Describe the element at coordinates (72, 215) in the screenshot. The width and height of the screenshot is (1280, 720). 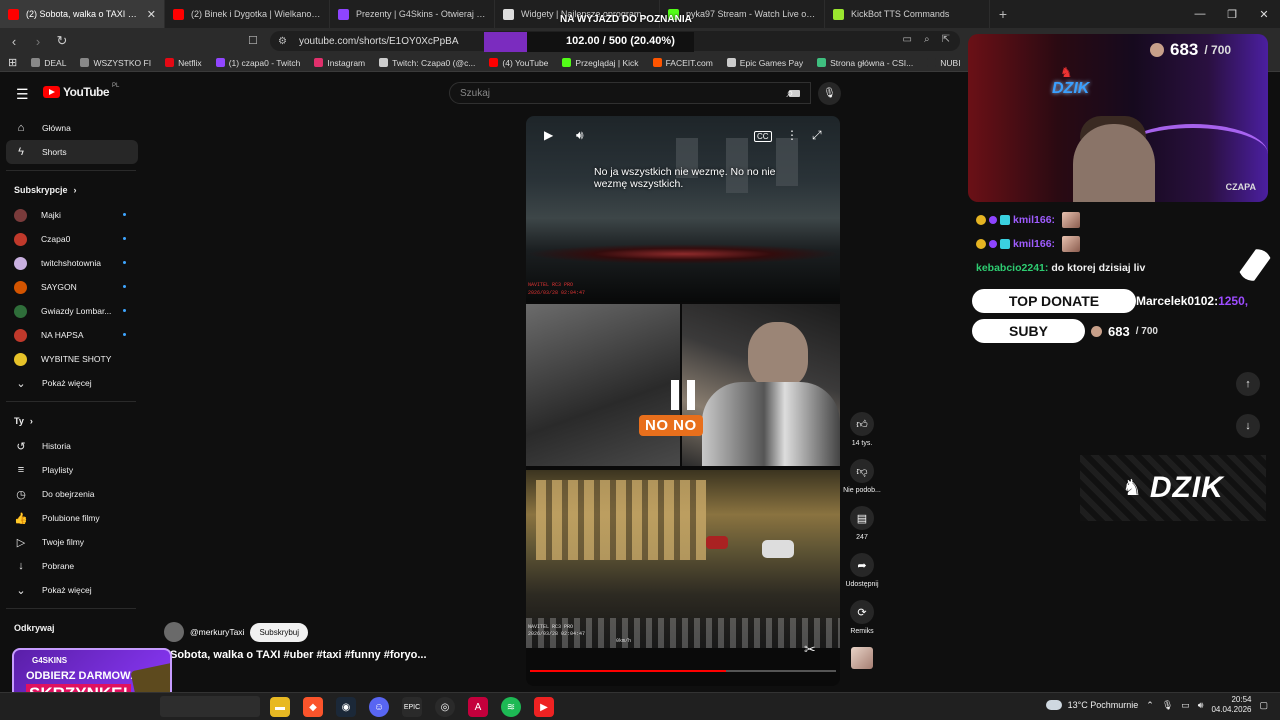
I see `subscription-item: Majki` at that location.